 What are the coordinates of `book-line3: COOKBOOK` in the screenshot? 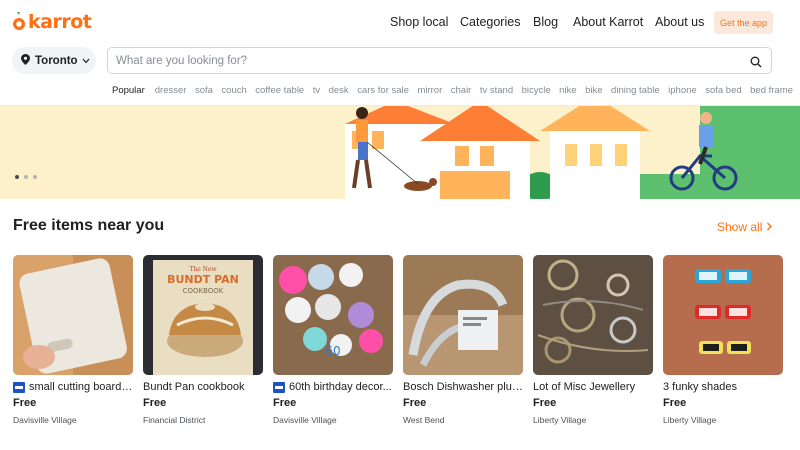 It's located at (203, 291).